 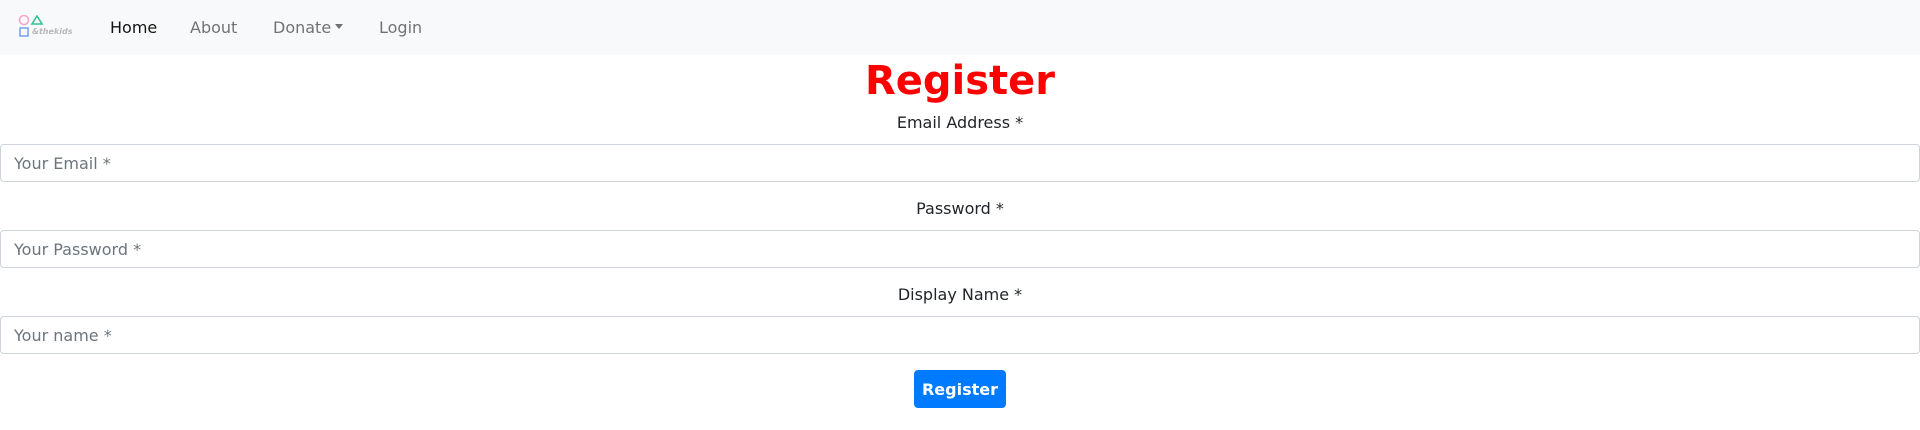 What do you see at coordinates (960, 81) in the screenshot?
I see `page-title: Register` at bounding box center [960, 81].